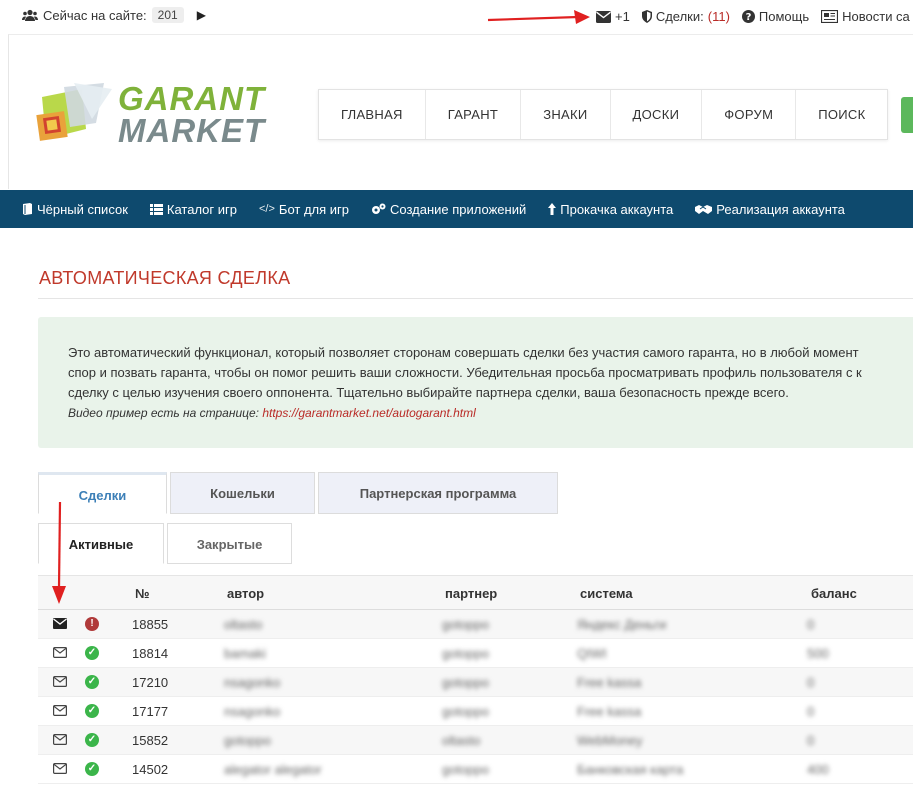  What do you see at coordinates (704, 209) in the screenshot?
I see `handshake-icon` at bounding box center [704, 209].